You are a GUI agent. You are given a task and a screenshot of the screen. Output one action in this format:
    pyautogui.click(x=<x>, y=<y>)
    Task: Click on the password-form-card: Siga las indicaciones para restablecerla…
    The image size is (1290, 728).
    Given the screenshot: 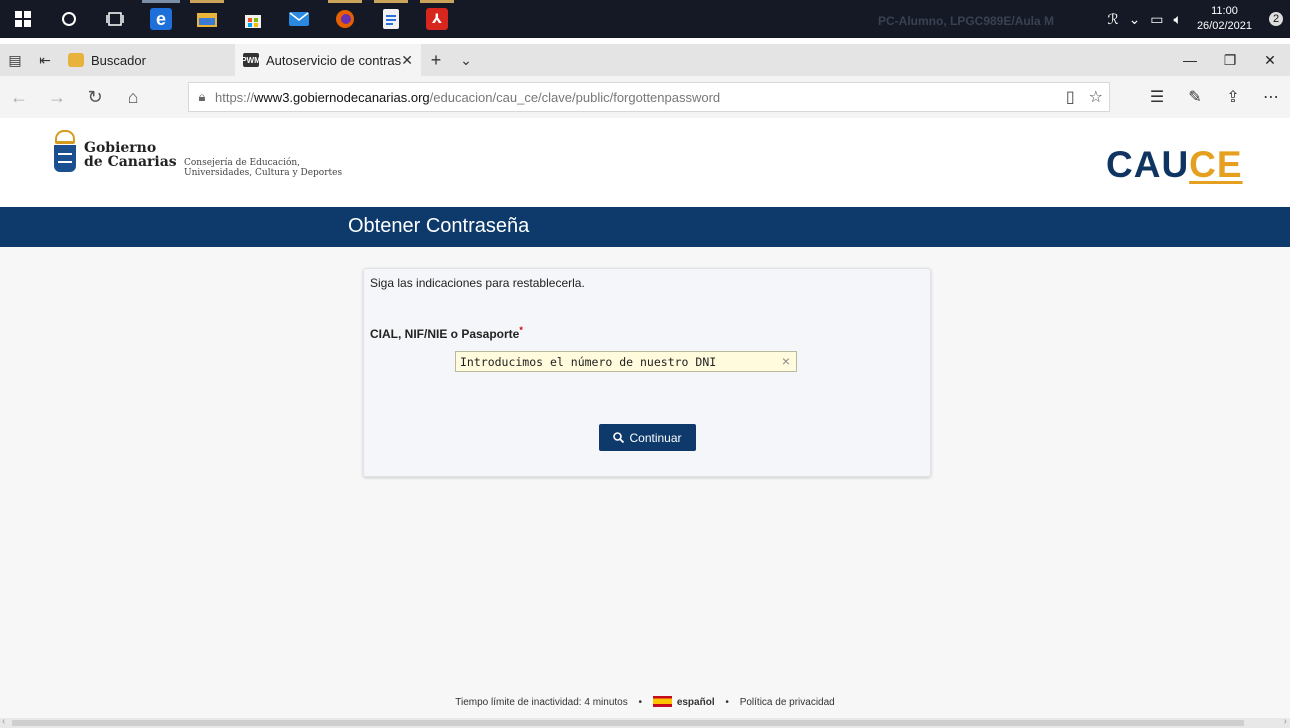 What is the action you would take?
    pyautogui.click(x=647, y=372)
    